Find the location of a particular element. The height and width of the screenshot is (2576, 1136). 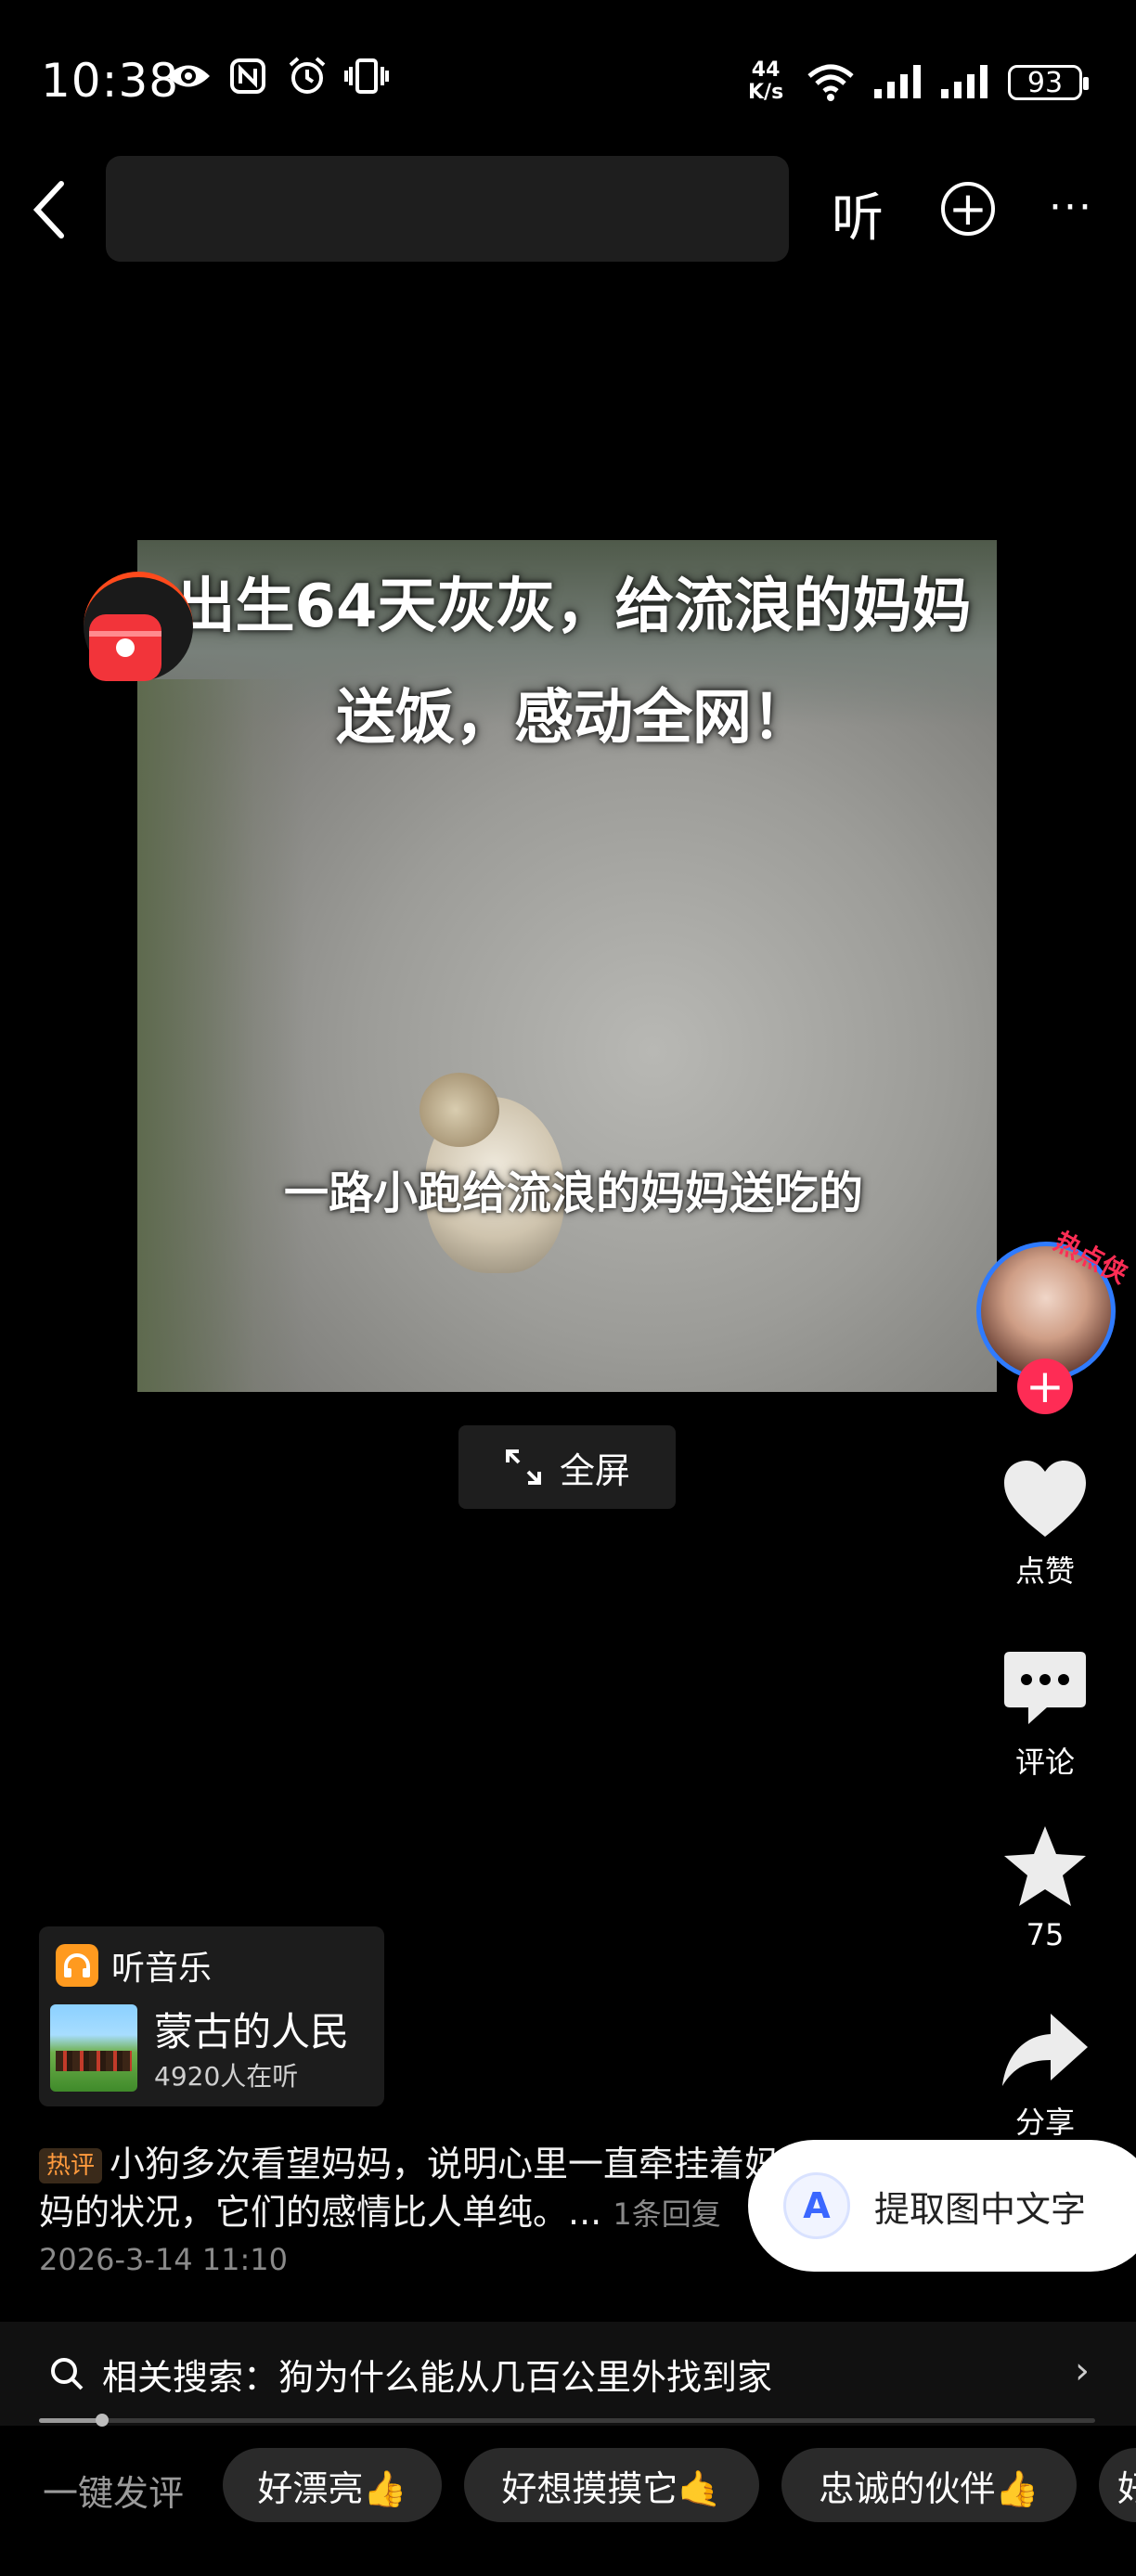

star-icon is located at coordinates (1045, 1866).